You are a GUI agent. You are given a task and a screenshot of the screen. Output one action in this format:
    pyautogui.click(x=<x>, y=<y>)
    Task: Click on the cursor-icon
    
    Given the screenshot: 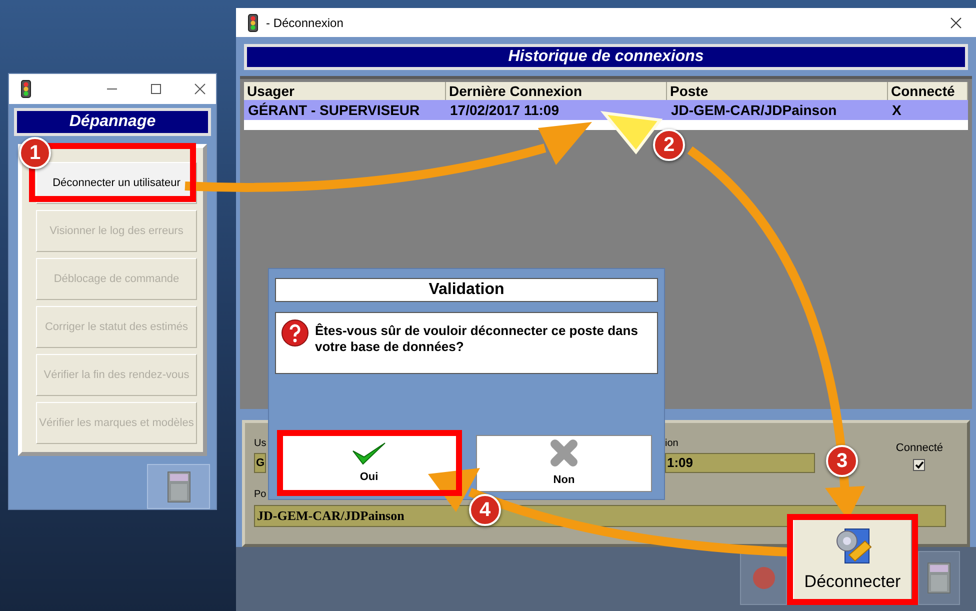 What is the action you would take?
    pyautogui.click(x=631, y=132)
    